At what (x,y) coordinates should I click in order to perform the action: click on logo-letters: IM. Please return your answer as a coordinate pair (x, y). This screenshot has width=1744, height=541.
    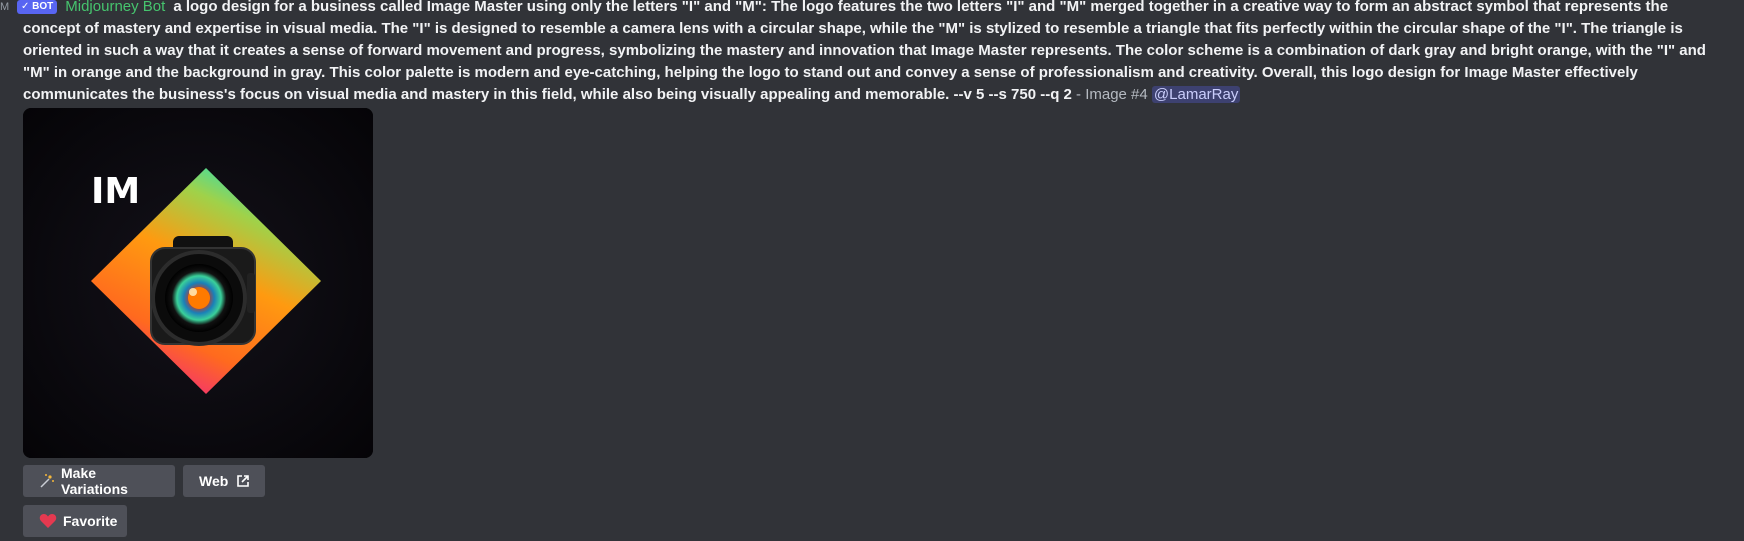
    Looking at the image, I should click on (115, 191).